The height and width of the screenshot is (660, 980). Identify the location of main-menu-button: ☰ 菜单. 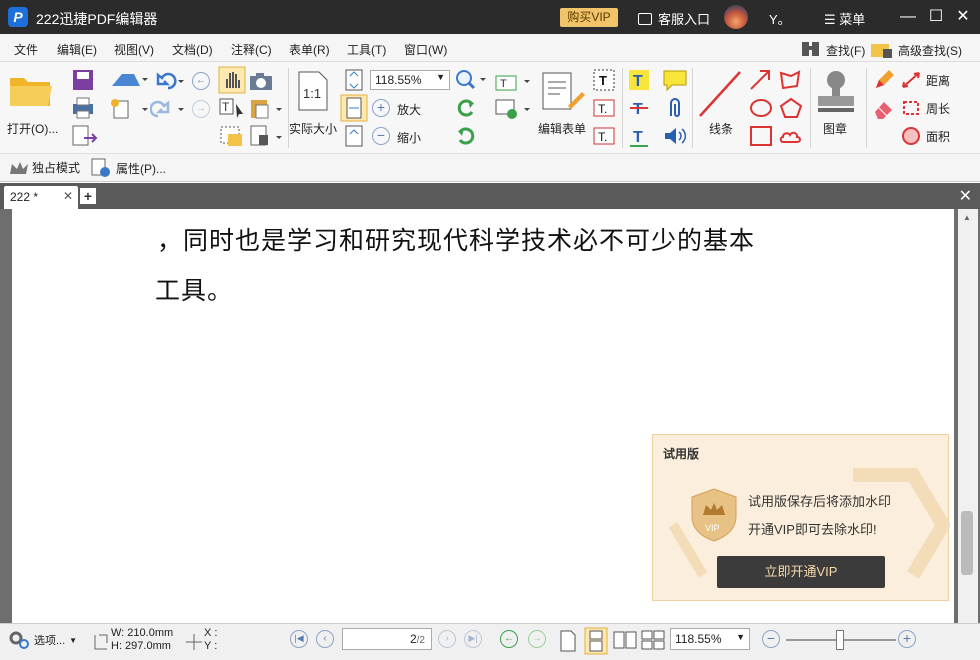
(844, 18).